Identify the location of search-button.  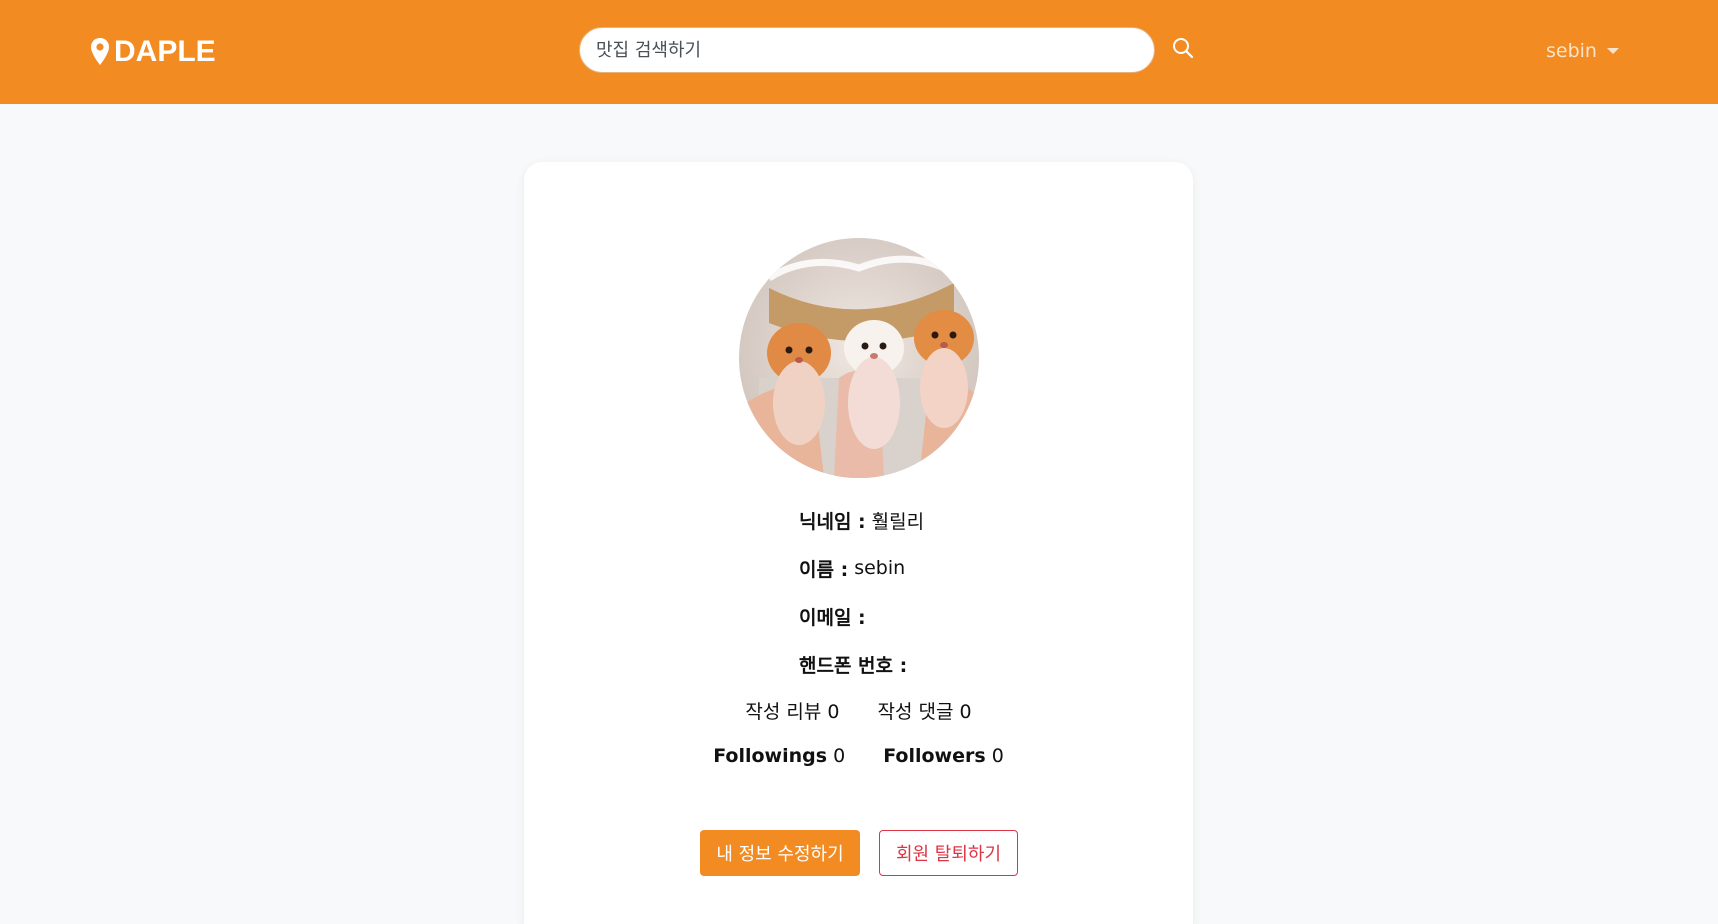
(1183, 50).